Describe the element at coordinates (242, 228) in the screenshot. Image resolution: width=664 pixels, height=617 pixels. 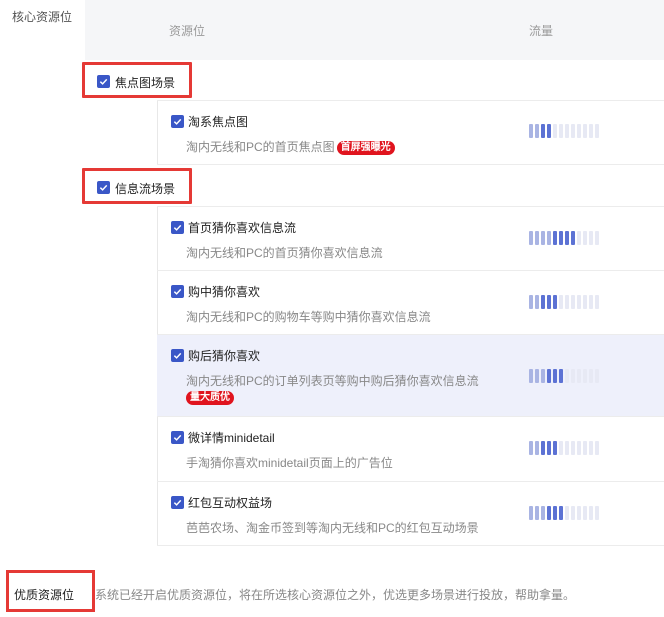
I see `item-title: 首页猜你喜欢信息流` at that location.